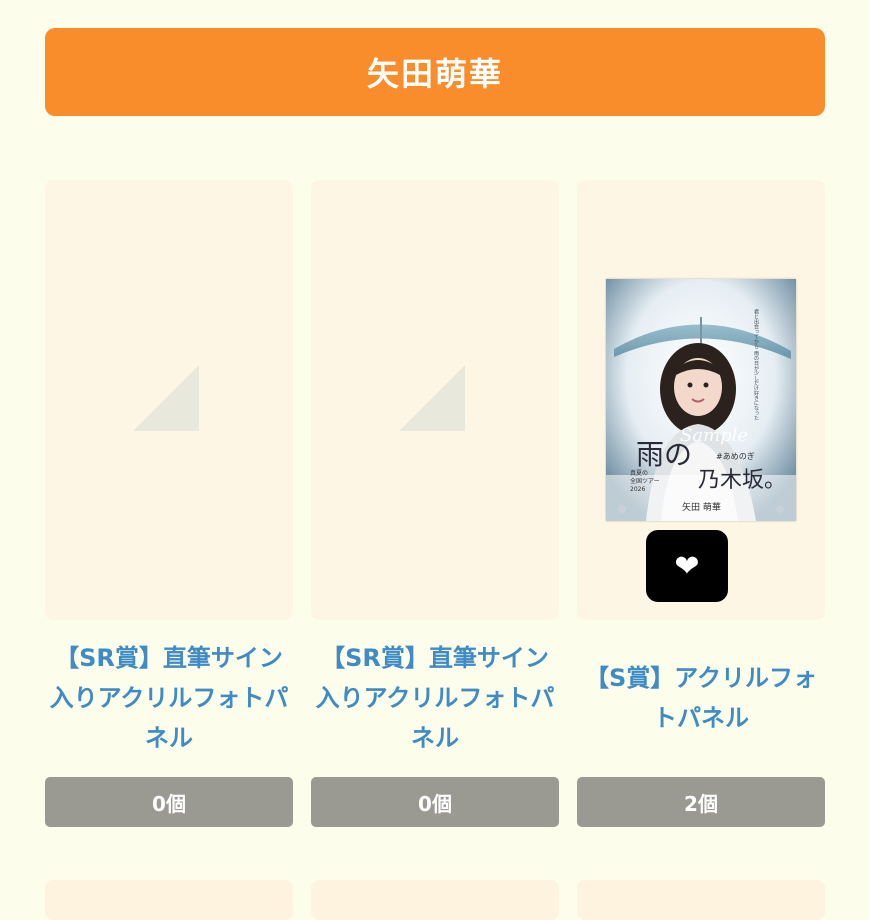  I want to click on member-name: 矢田萌華, so click(434, 74).